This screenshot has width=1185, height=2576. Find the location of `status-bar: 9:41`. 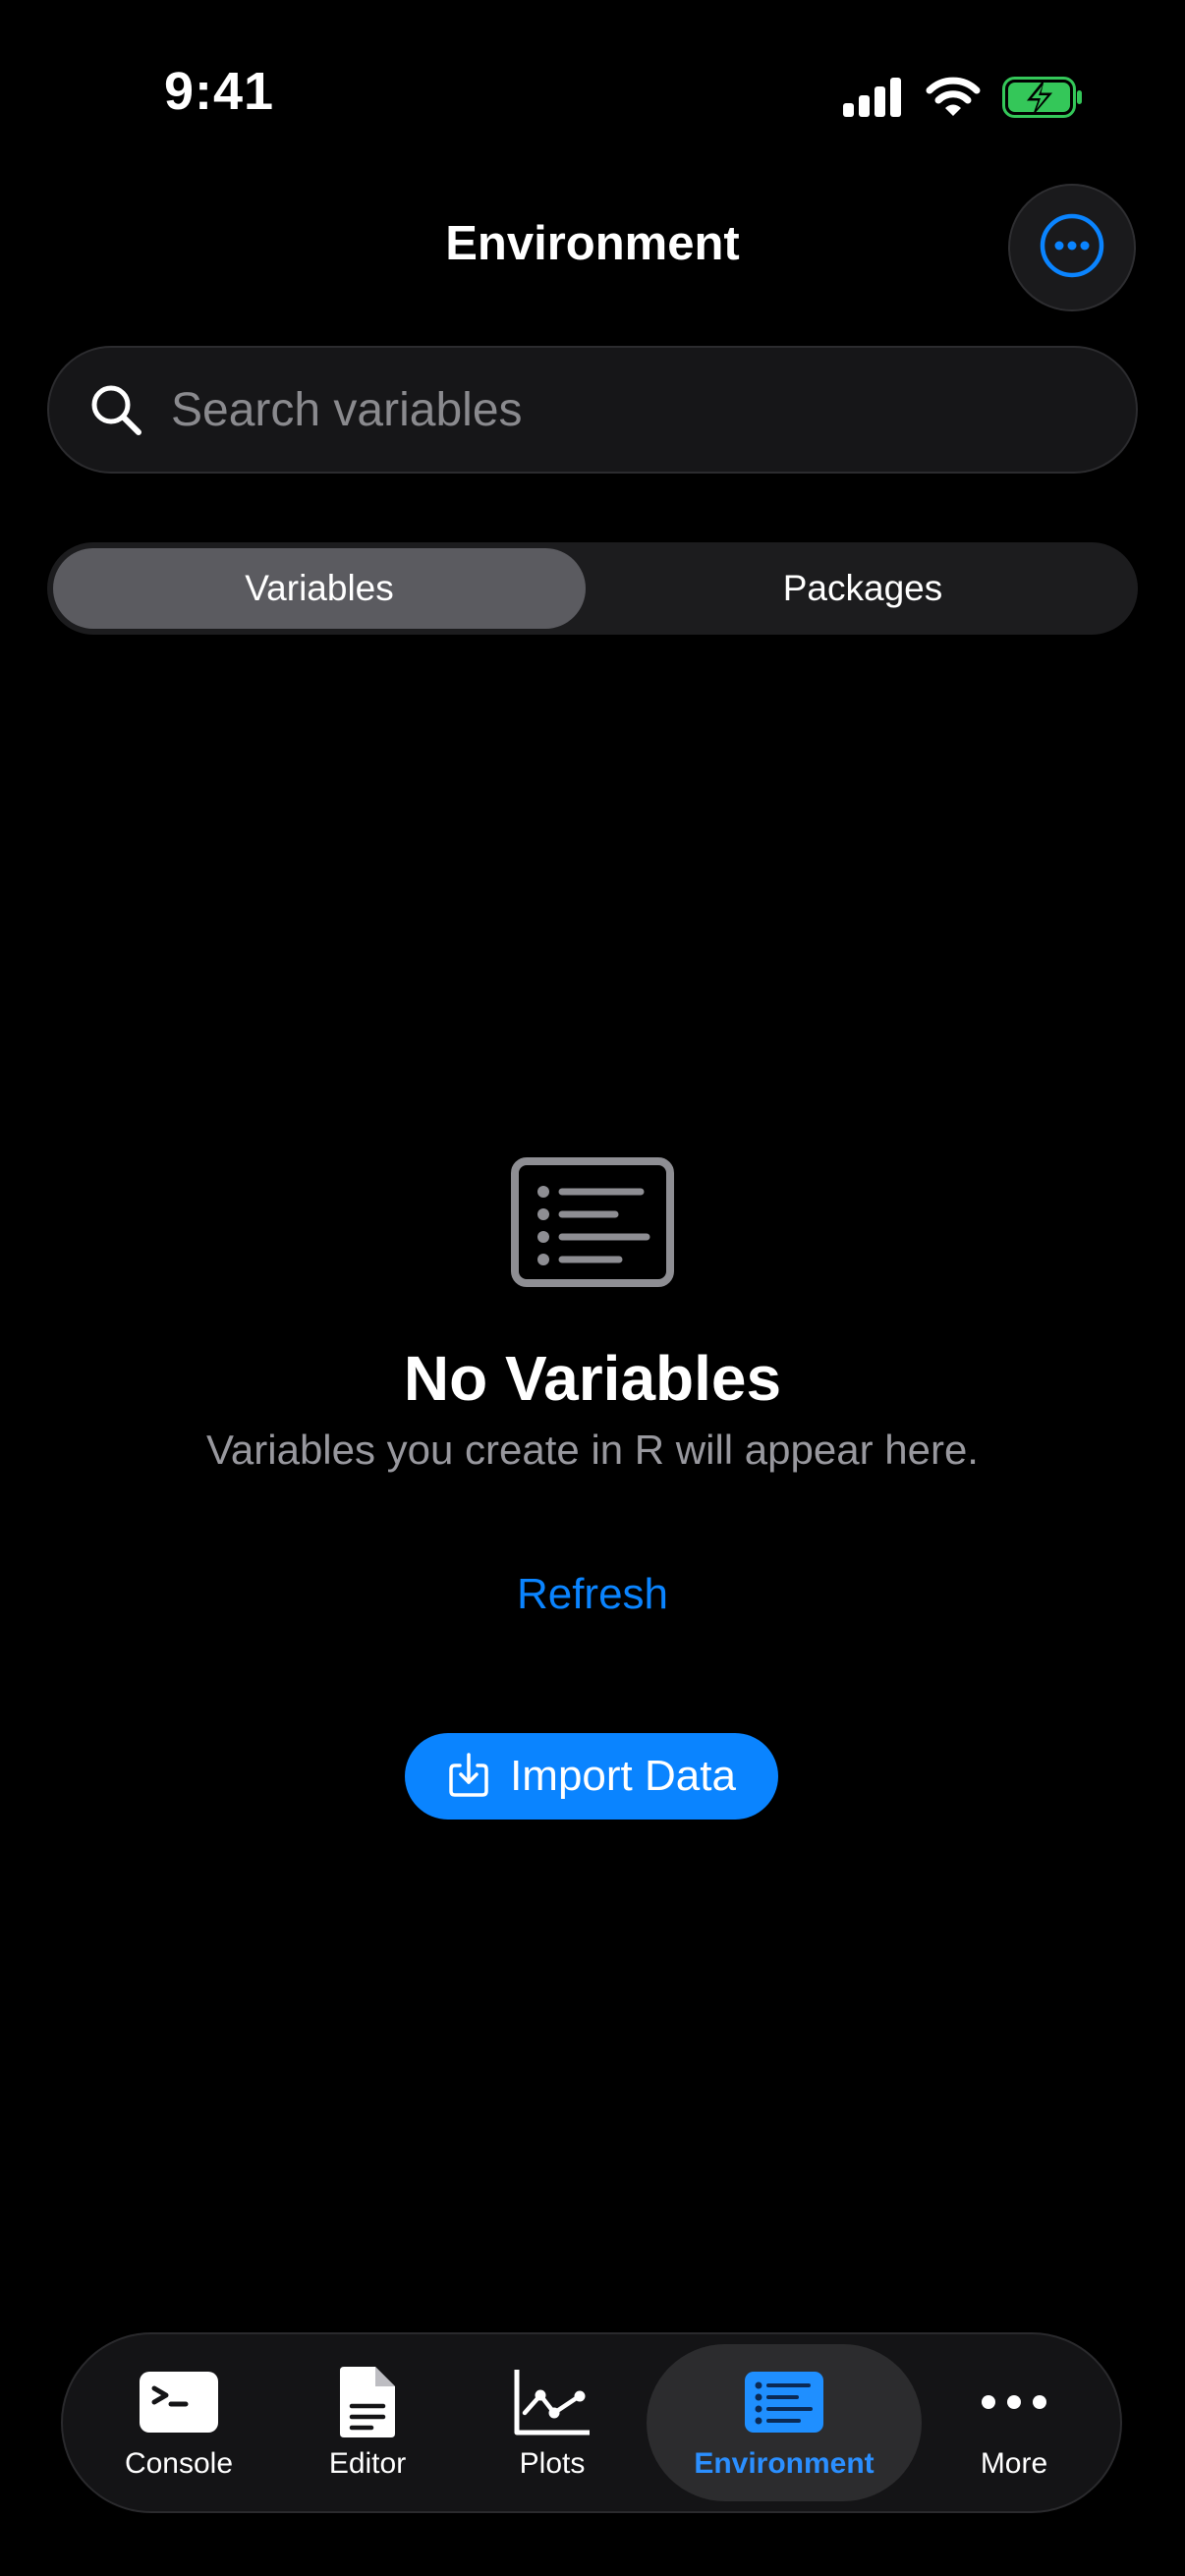

status-bar: 9:41 is located at coordinates (592, 93).